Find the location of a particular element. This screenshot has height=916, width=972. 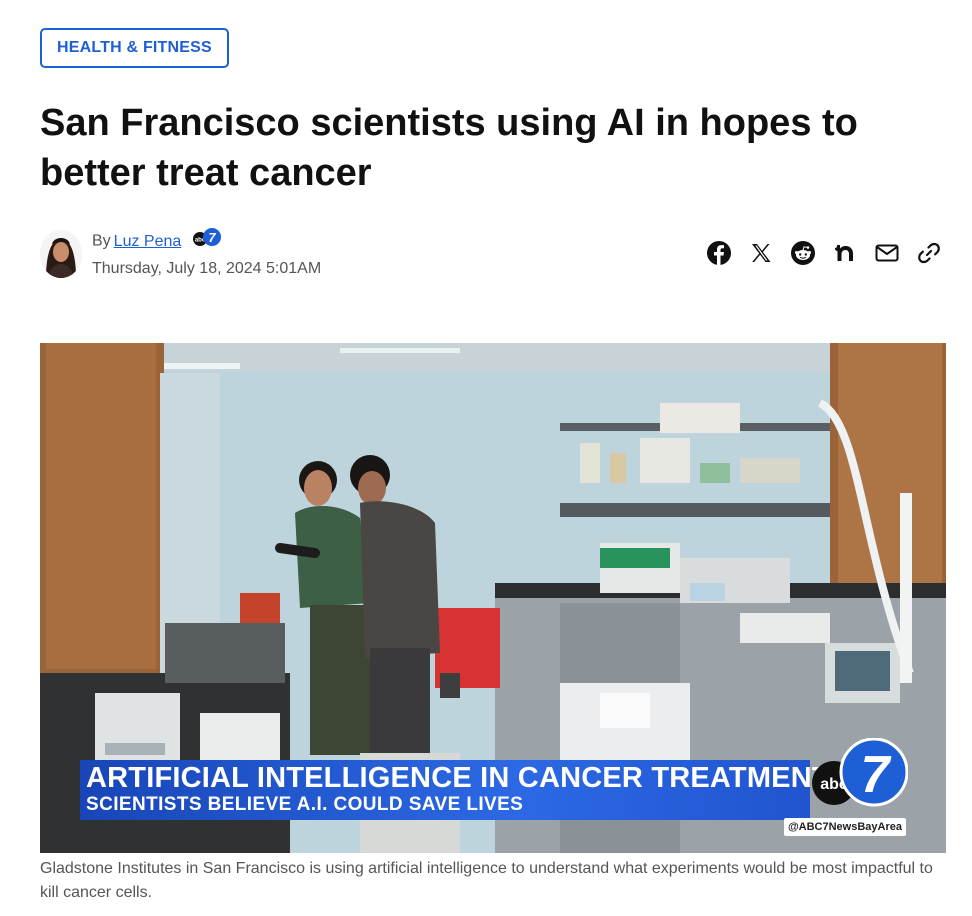

byline-prefix: By is located at coordinates (101, 241).